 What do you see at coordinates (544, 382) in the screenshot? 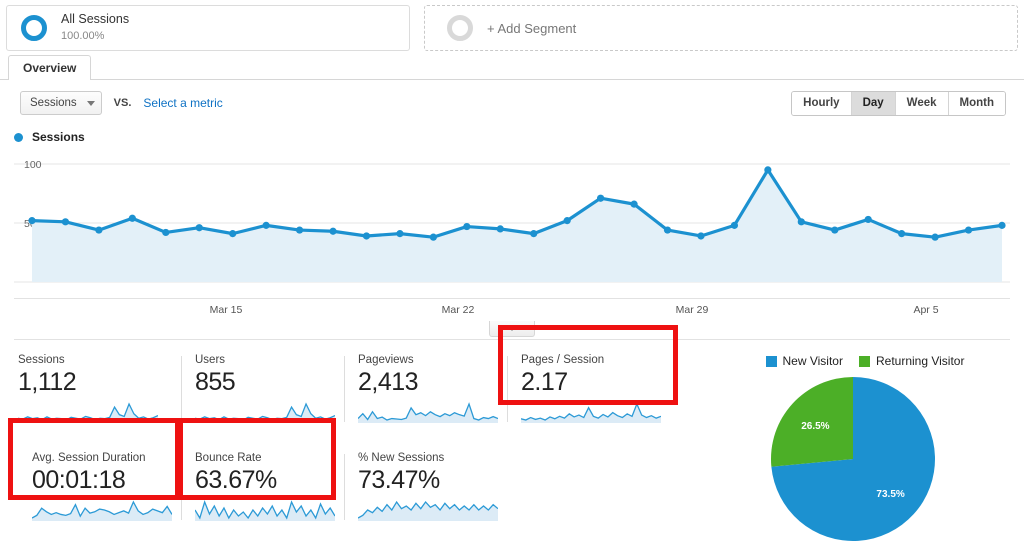
I see `metric-card-value: 2.17` at bounding box center [544, 382].